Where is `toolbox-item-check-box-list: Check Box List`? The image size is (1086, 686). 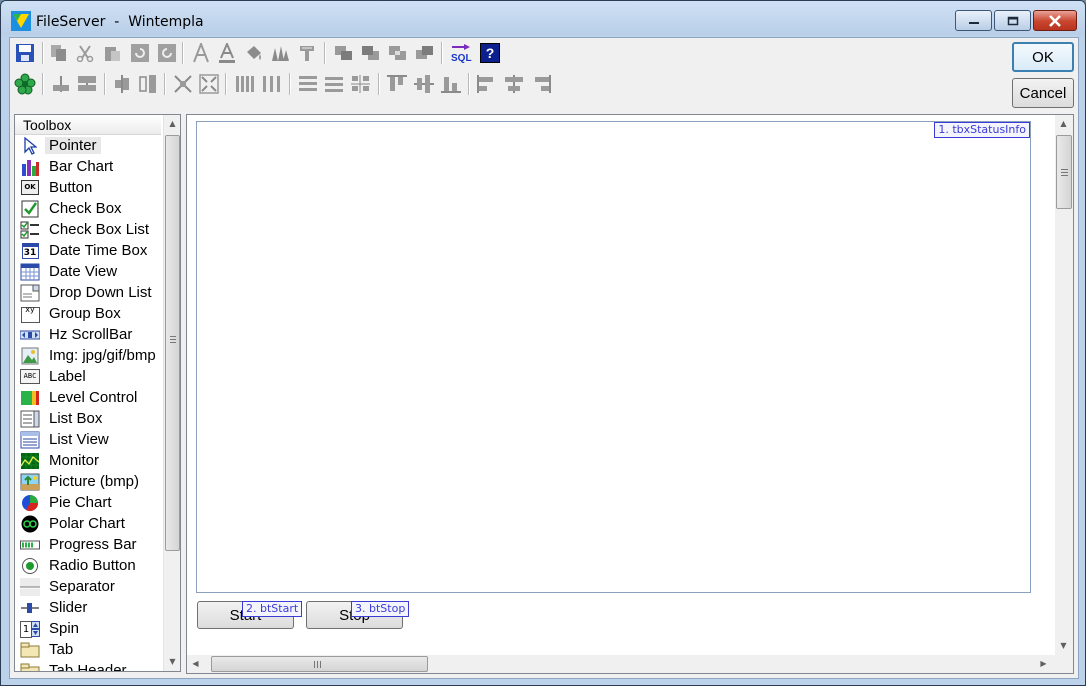 toolbox-item-check-box-list: Check Box List is located at coordinates (88, 229).